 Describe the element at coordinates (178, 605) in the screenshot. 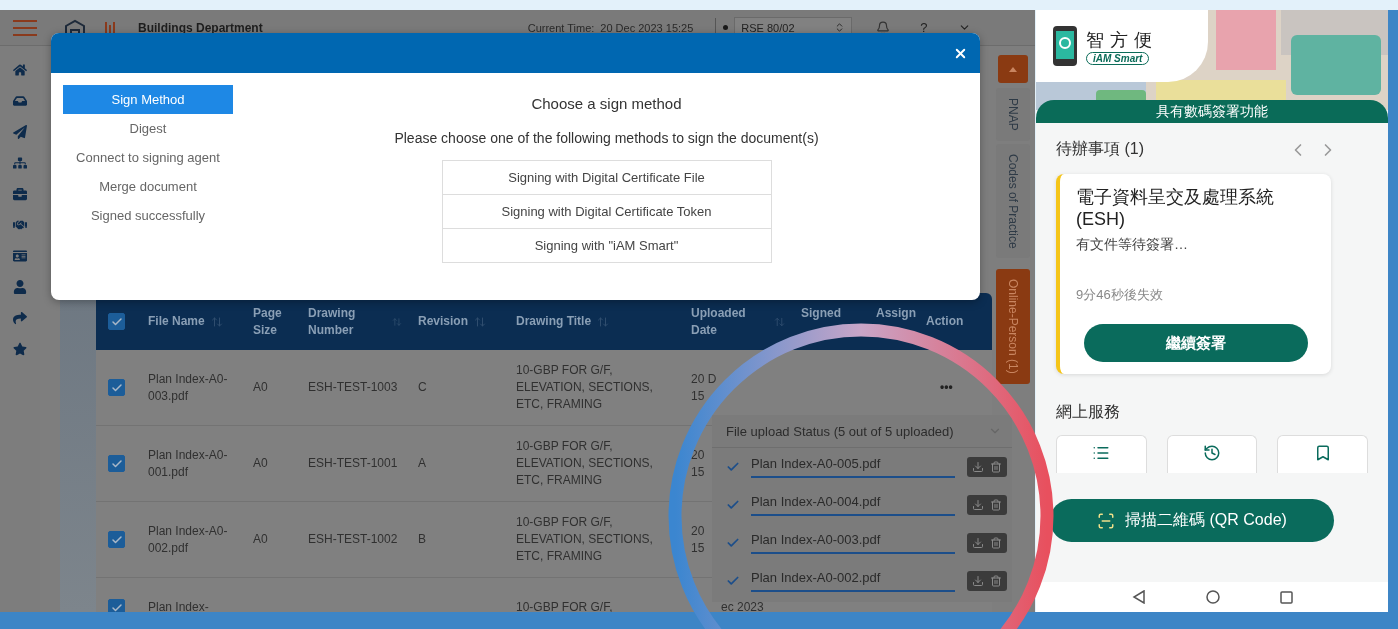

I see `table-cell-text: Plan Index-` at that location.